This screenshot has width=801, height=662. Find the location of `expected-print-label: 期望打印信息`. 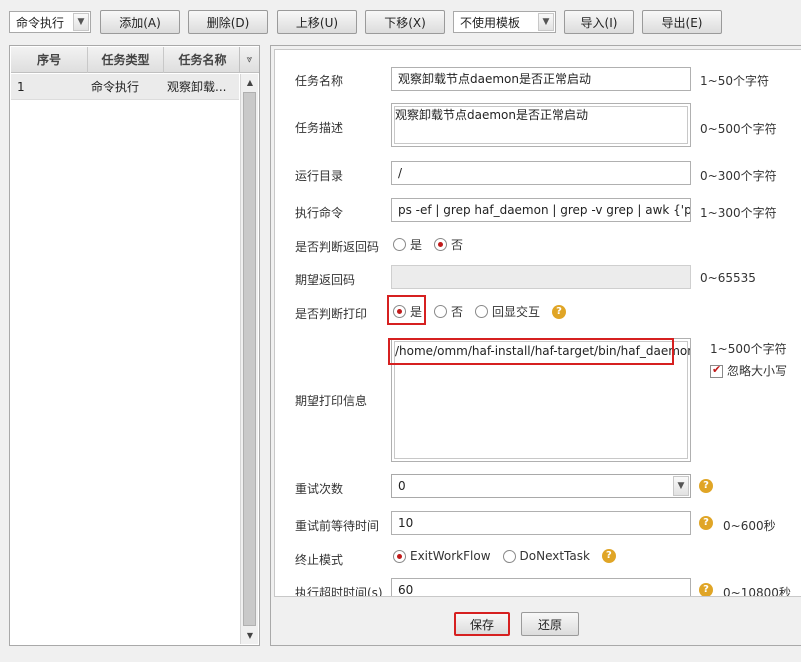

expected-print-label: 期望打印信息 is located at coordinates (331, 401).